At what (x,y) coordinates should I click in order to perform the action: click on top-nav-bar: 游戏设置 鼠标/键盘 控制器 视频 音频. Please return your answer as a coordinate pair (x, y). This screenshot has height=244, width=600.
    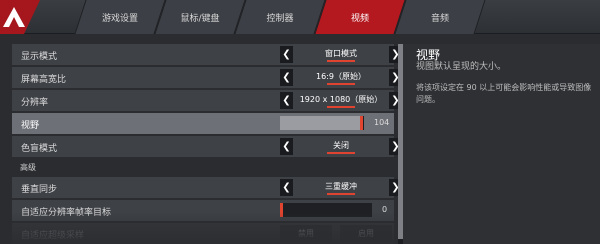
    Looking at the image, I should click on (300, 17).